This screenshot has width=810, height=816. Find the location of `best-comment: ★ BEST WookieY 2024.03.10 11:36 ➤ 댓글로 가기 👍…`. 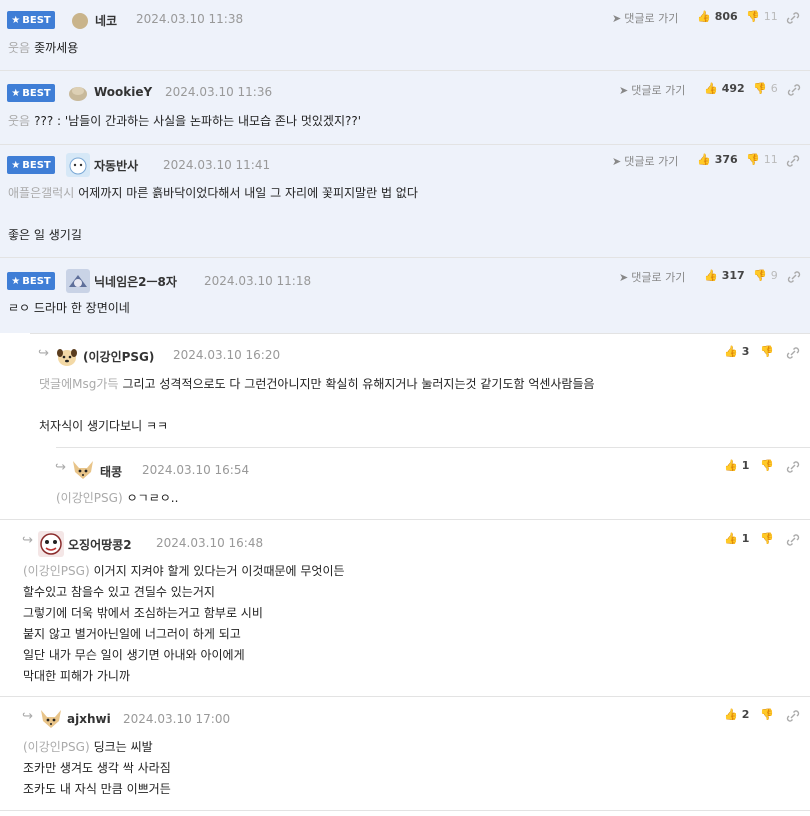

best-comment: ★ BEST WookieY 2024.03.10 11:36 ➤ 댓글로 가기 👍… is located at coordinates (405, 108).